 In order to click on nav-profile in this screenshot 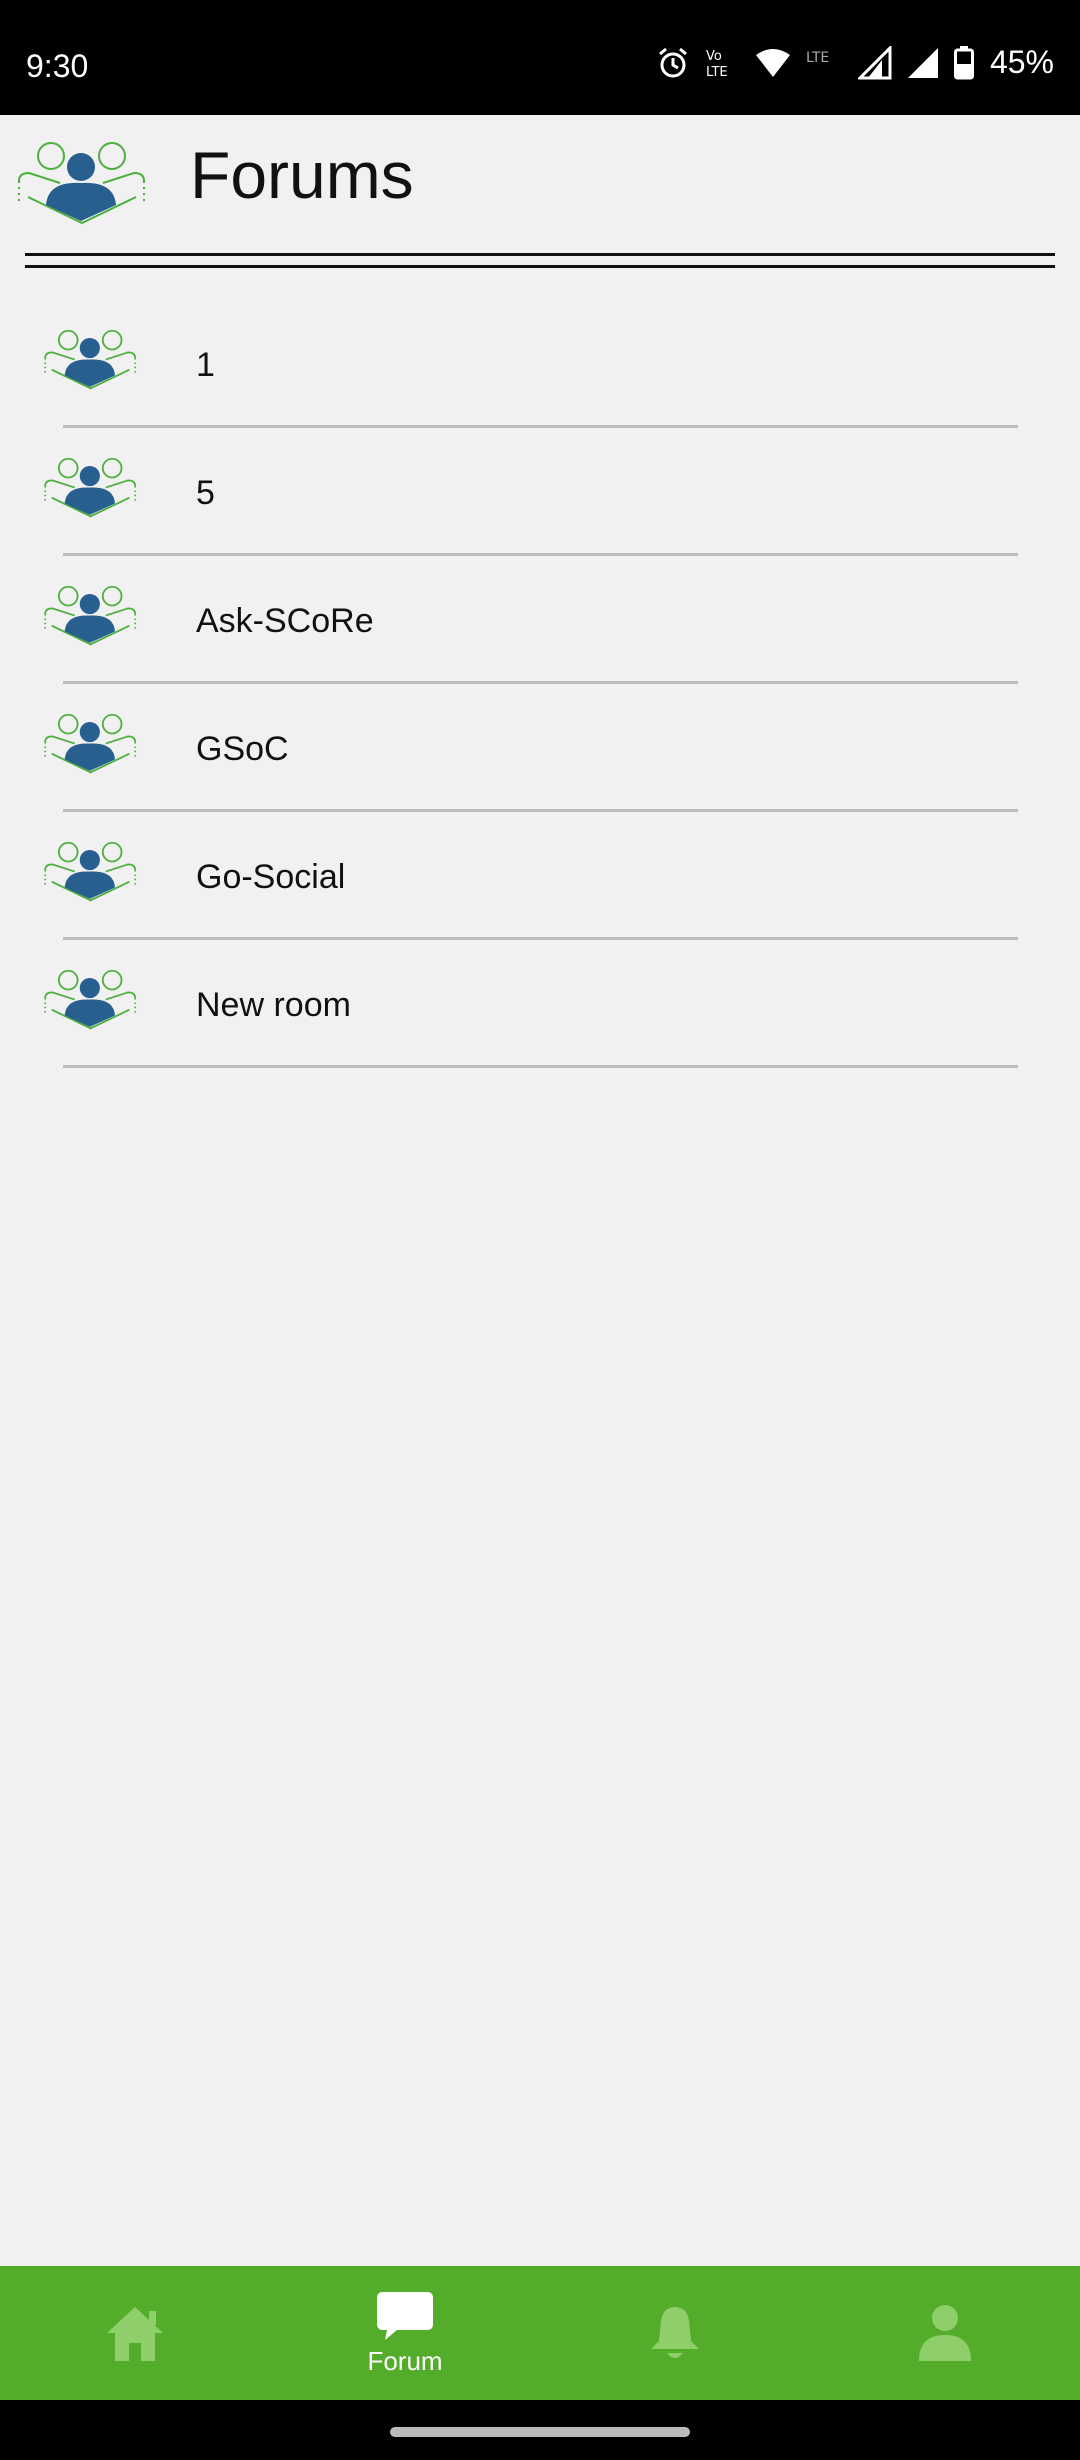, I will do `click(945, 2333)`.